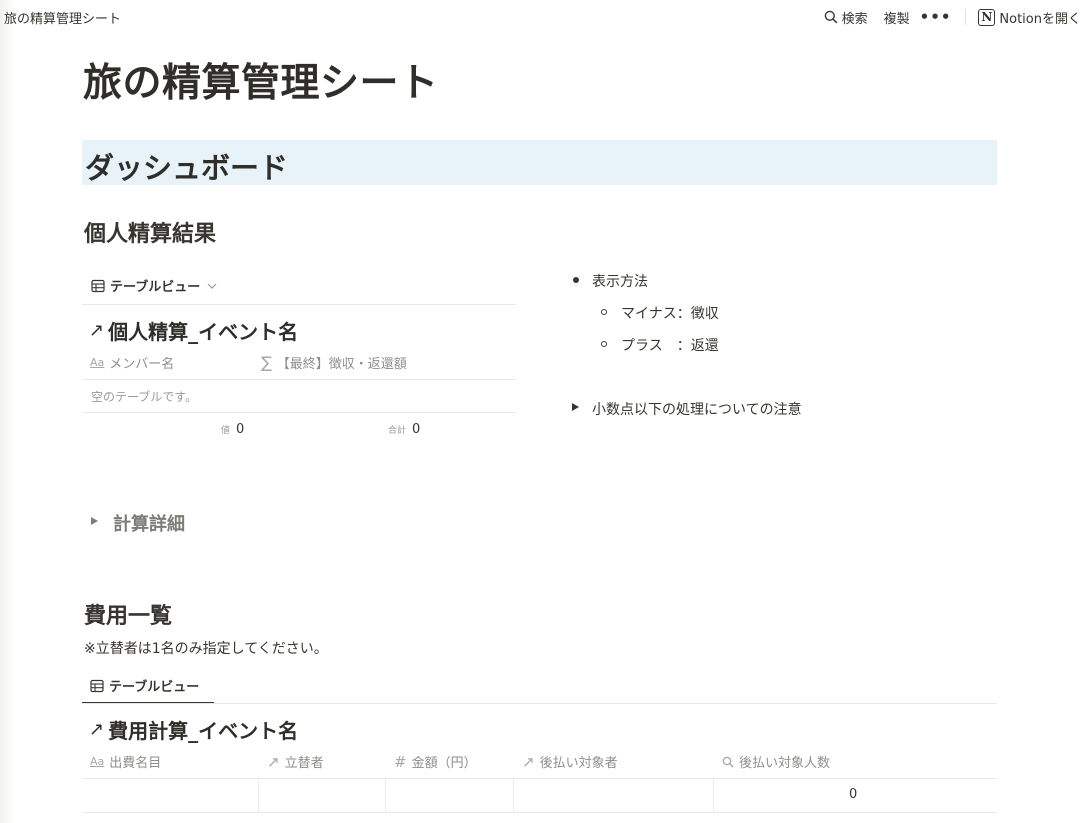  What do you see at coordinates (539, 778) in the screenshot?
I see `expenses-header-divider` at bounding box center [539, 778].